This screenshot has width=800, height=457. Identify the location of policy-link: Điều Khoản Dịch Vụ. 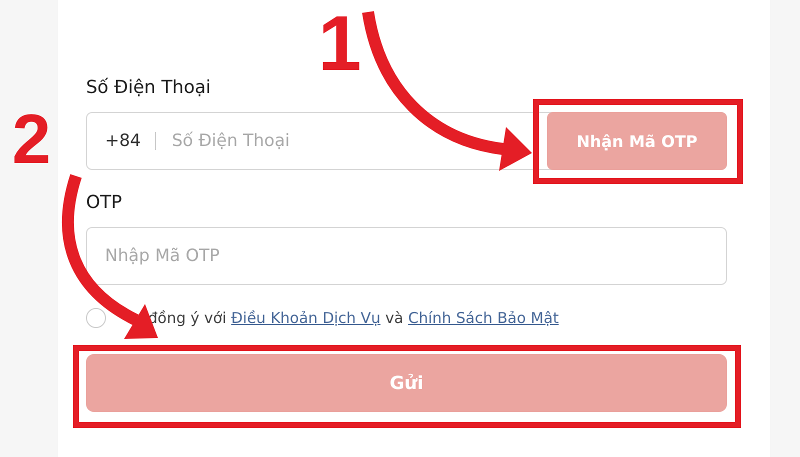
(305, 318).